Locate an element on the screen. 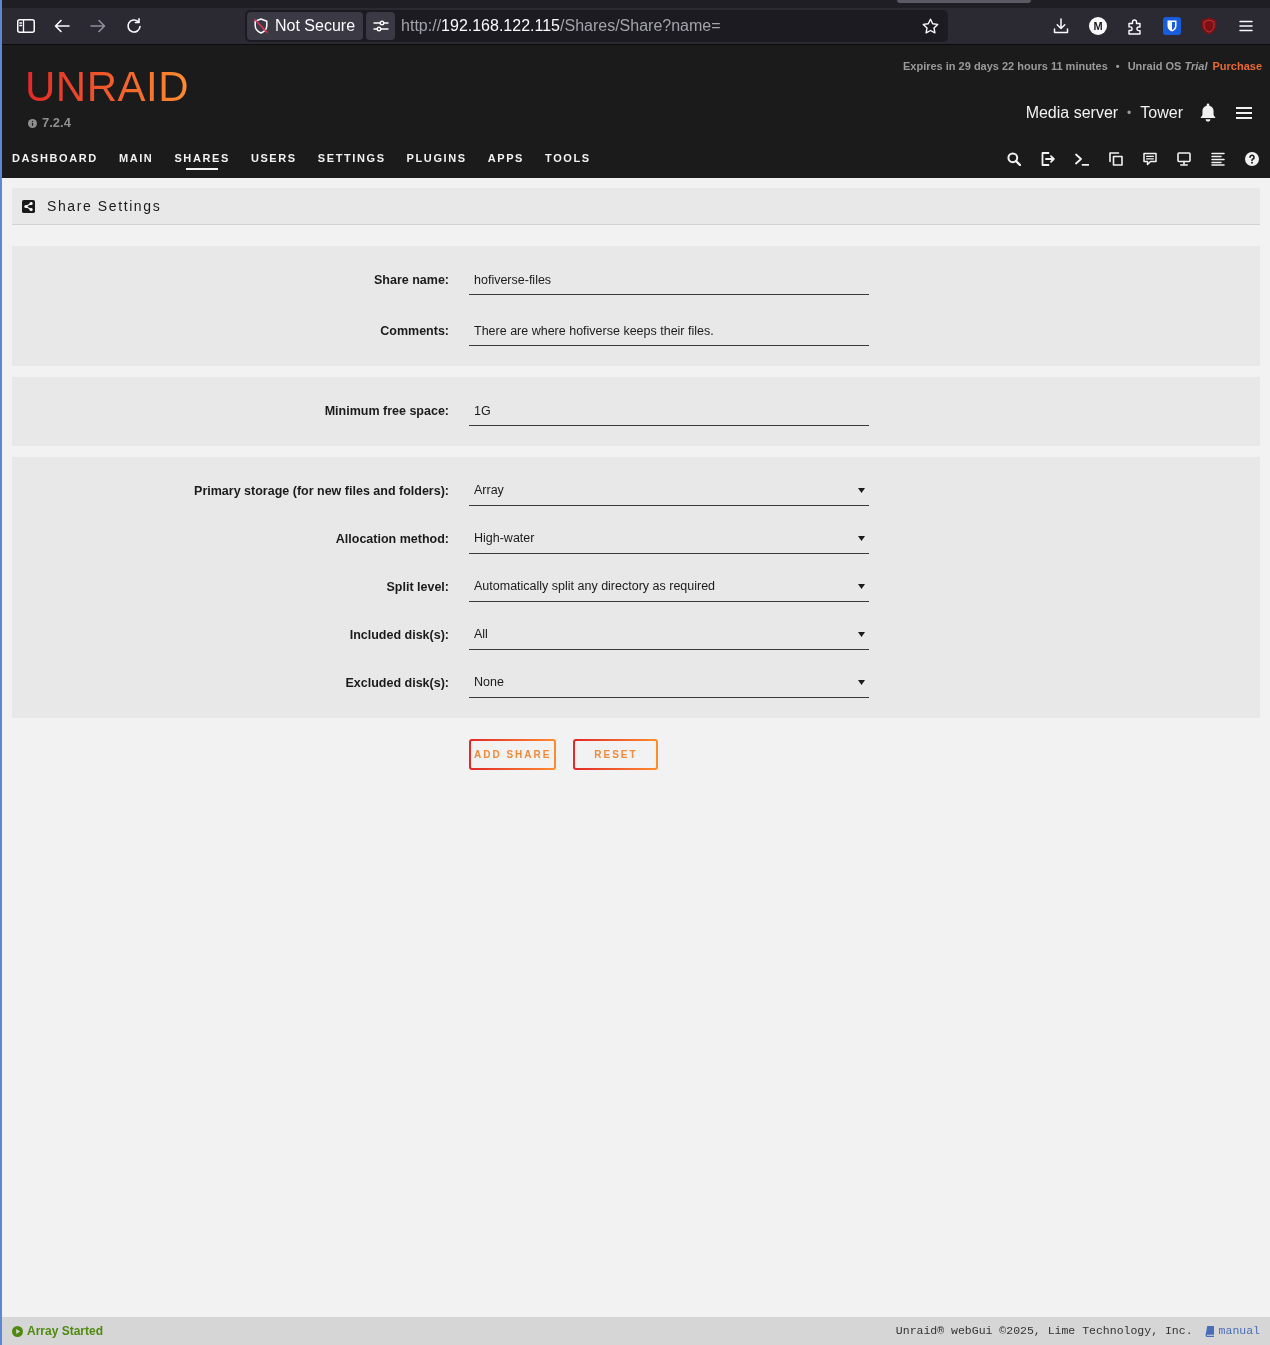  help-icon is located at coordinates (1252, 159).